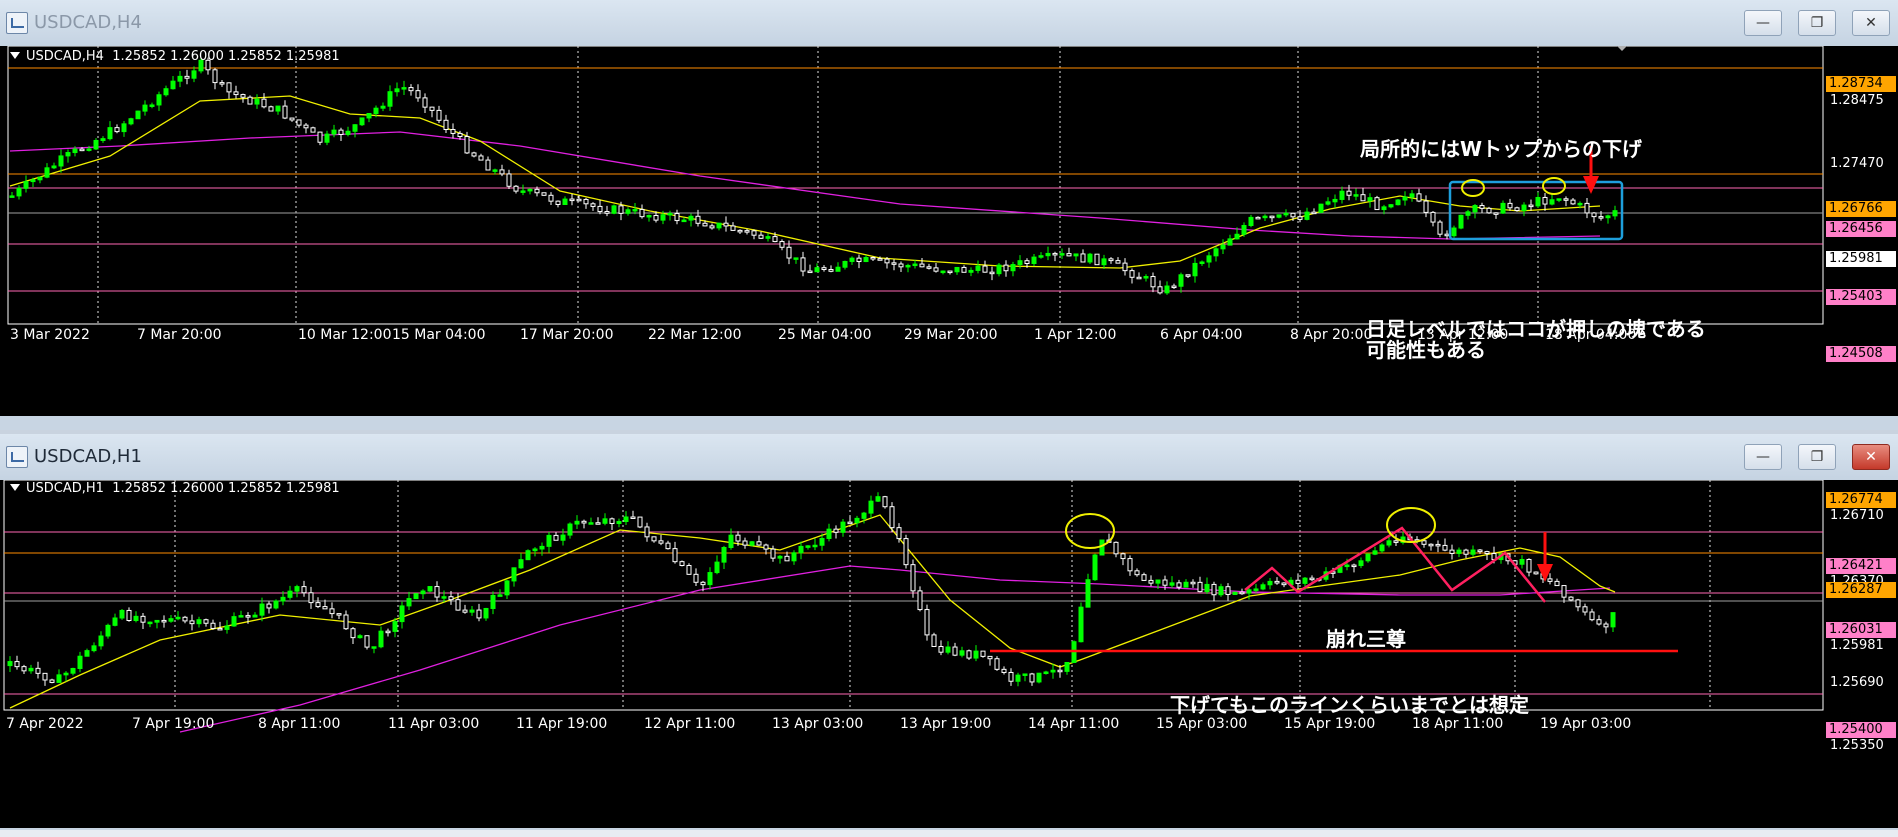  What do you see at coordinates (825, 335) in the screenshot?
I see `time-axis-label: 25 Mar 04:00` at bounding box center [825, 335].